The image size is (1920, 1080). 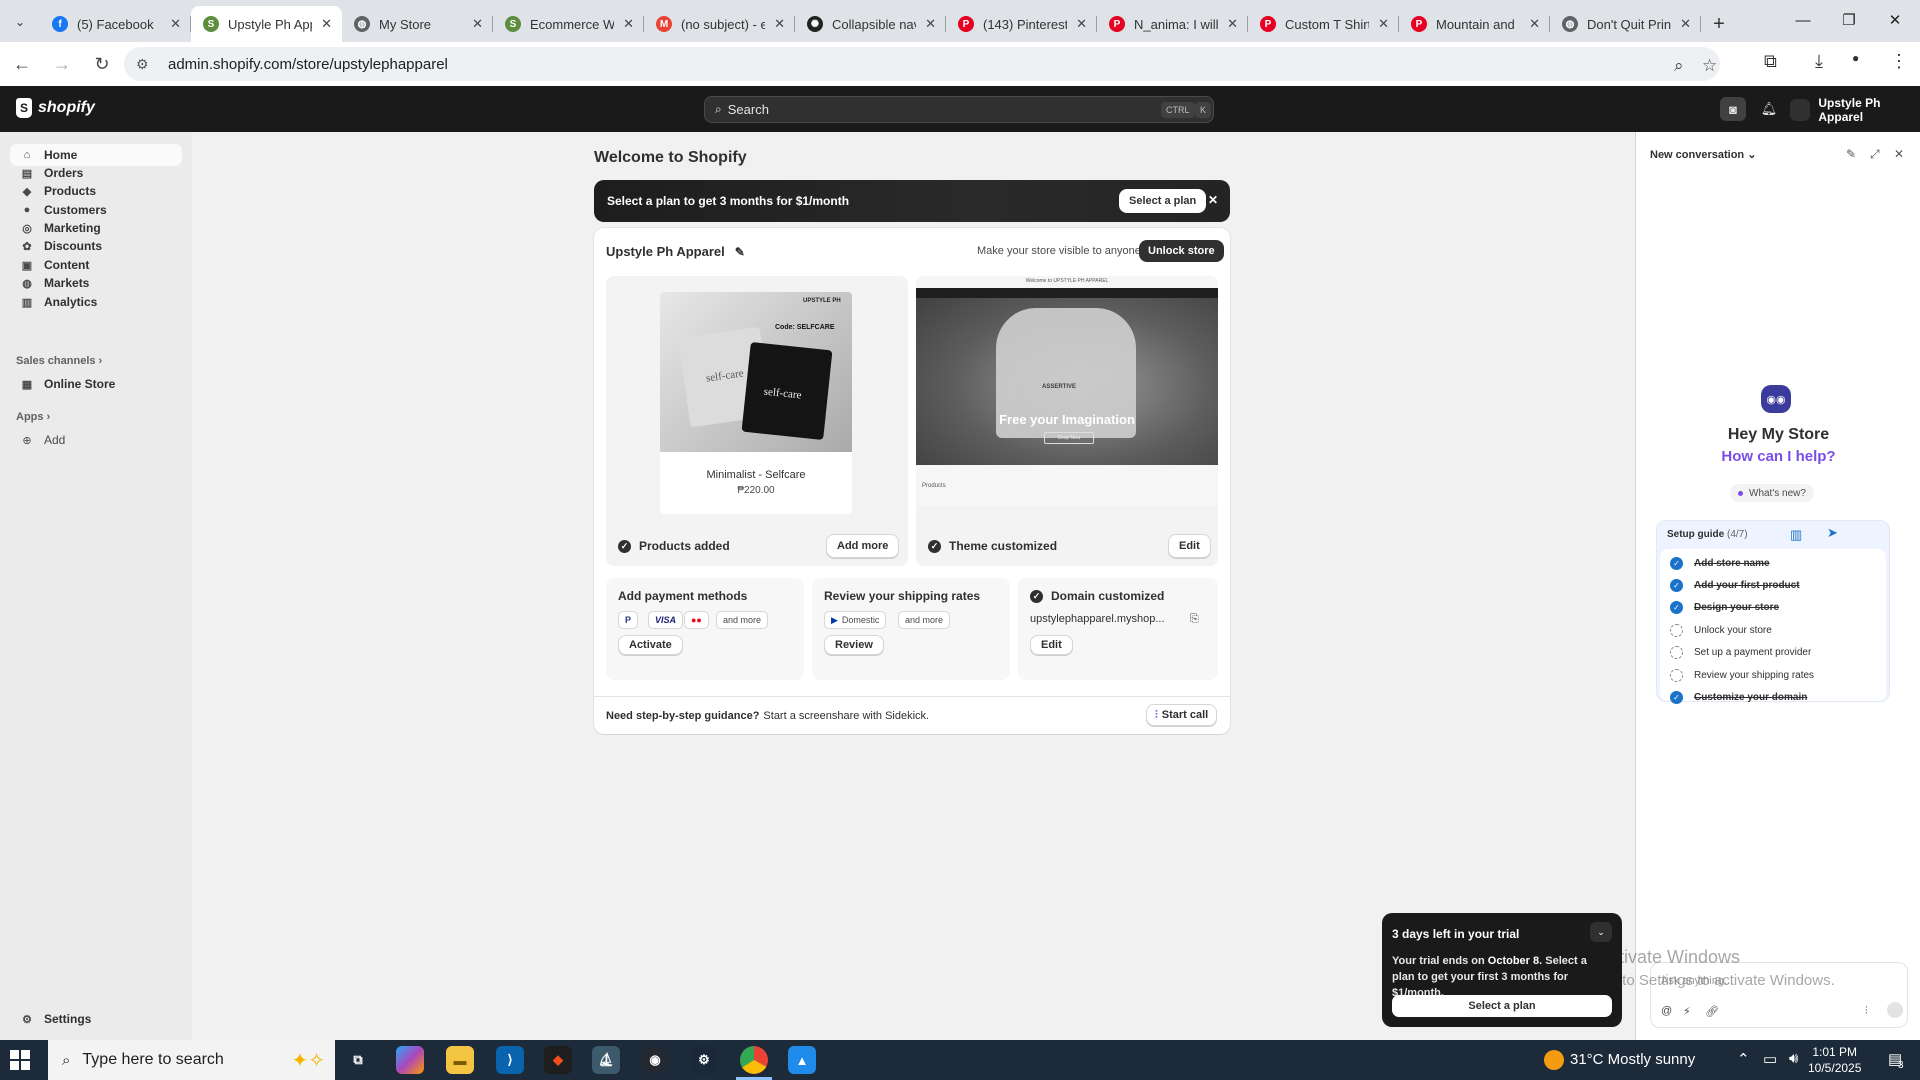 What do you see at coordinates (1502, 1006) in the screenshot?
I see `trial-select-plan-button: Select a plan` at bounding box center [1502, 1006].